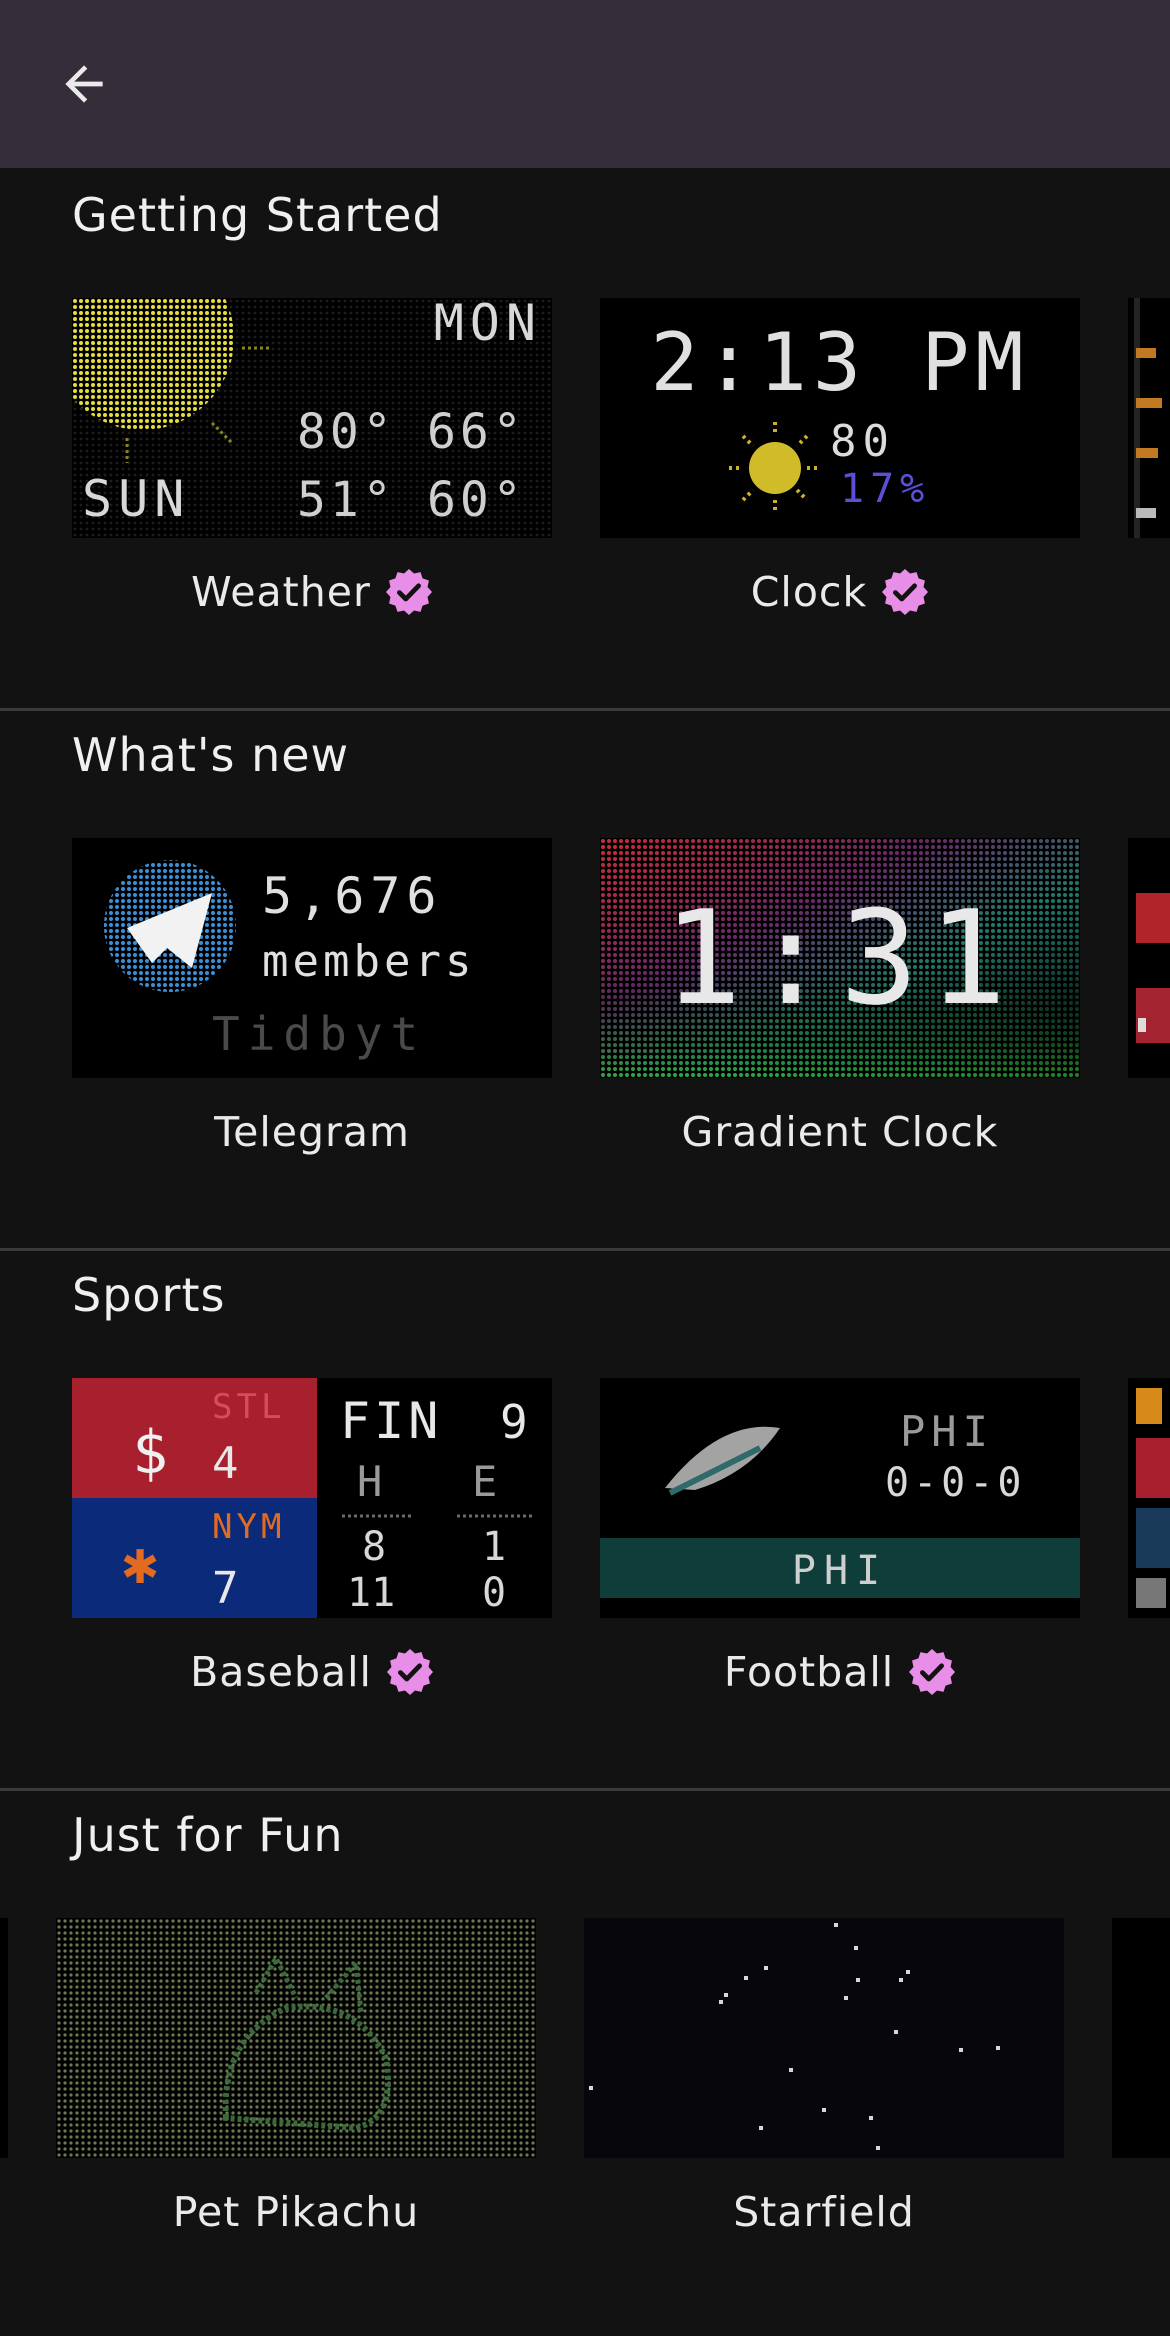 The image size is (1170, 2336). I want to click on football-record: 0-0-0, so click(955, 1483).